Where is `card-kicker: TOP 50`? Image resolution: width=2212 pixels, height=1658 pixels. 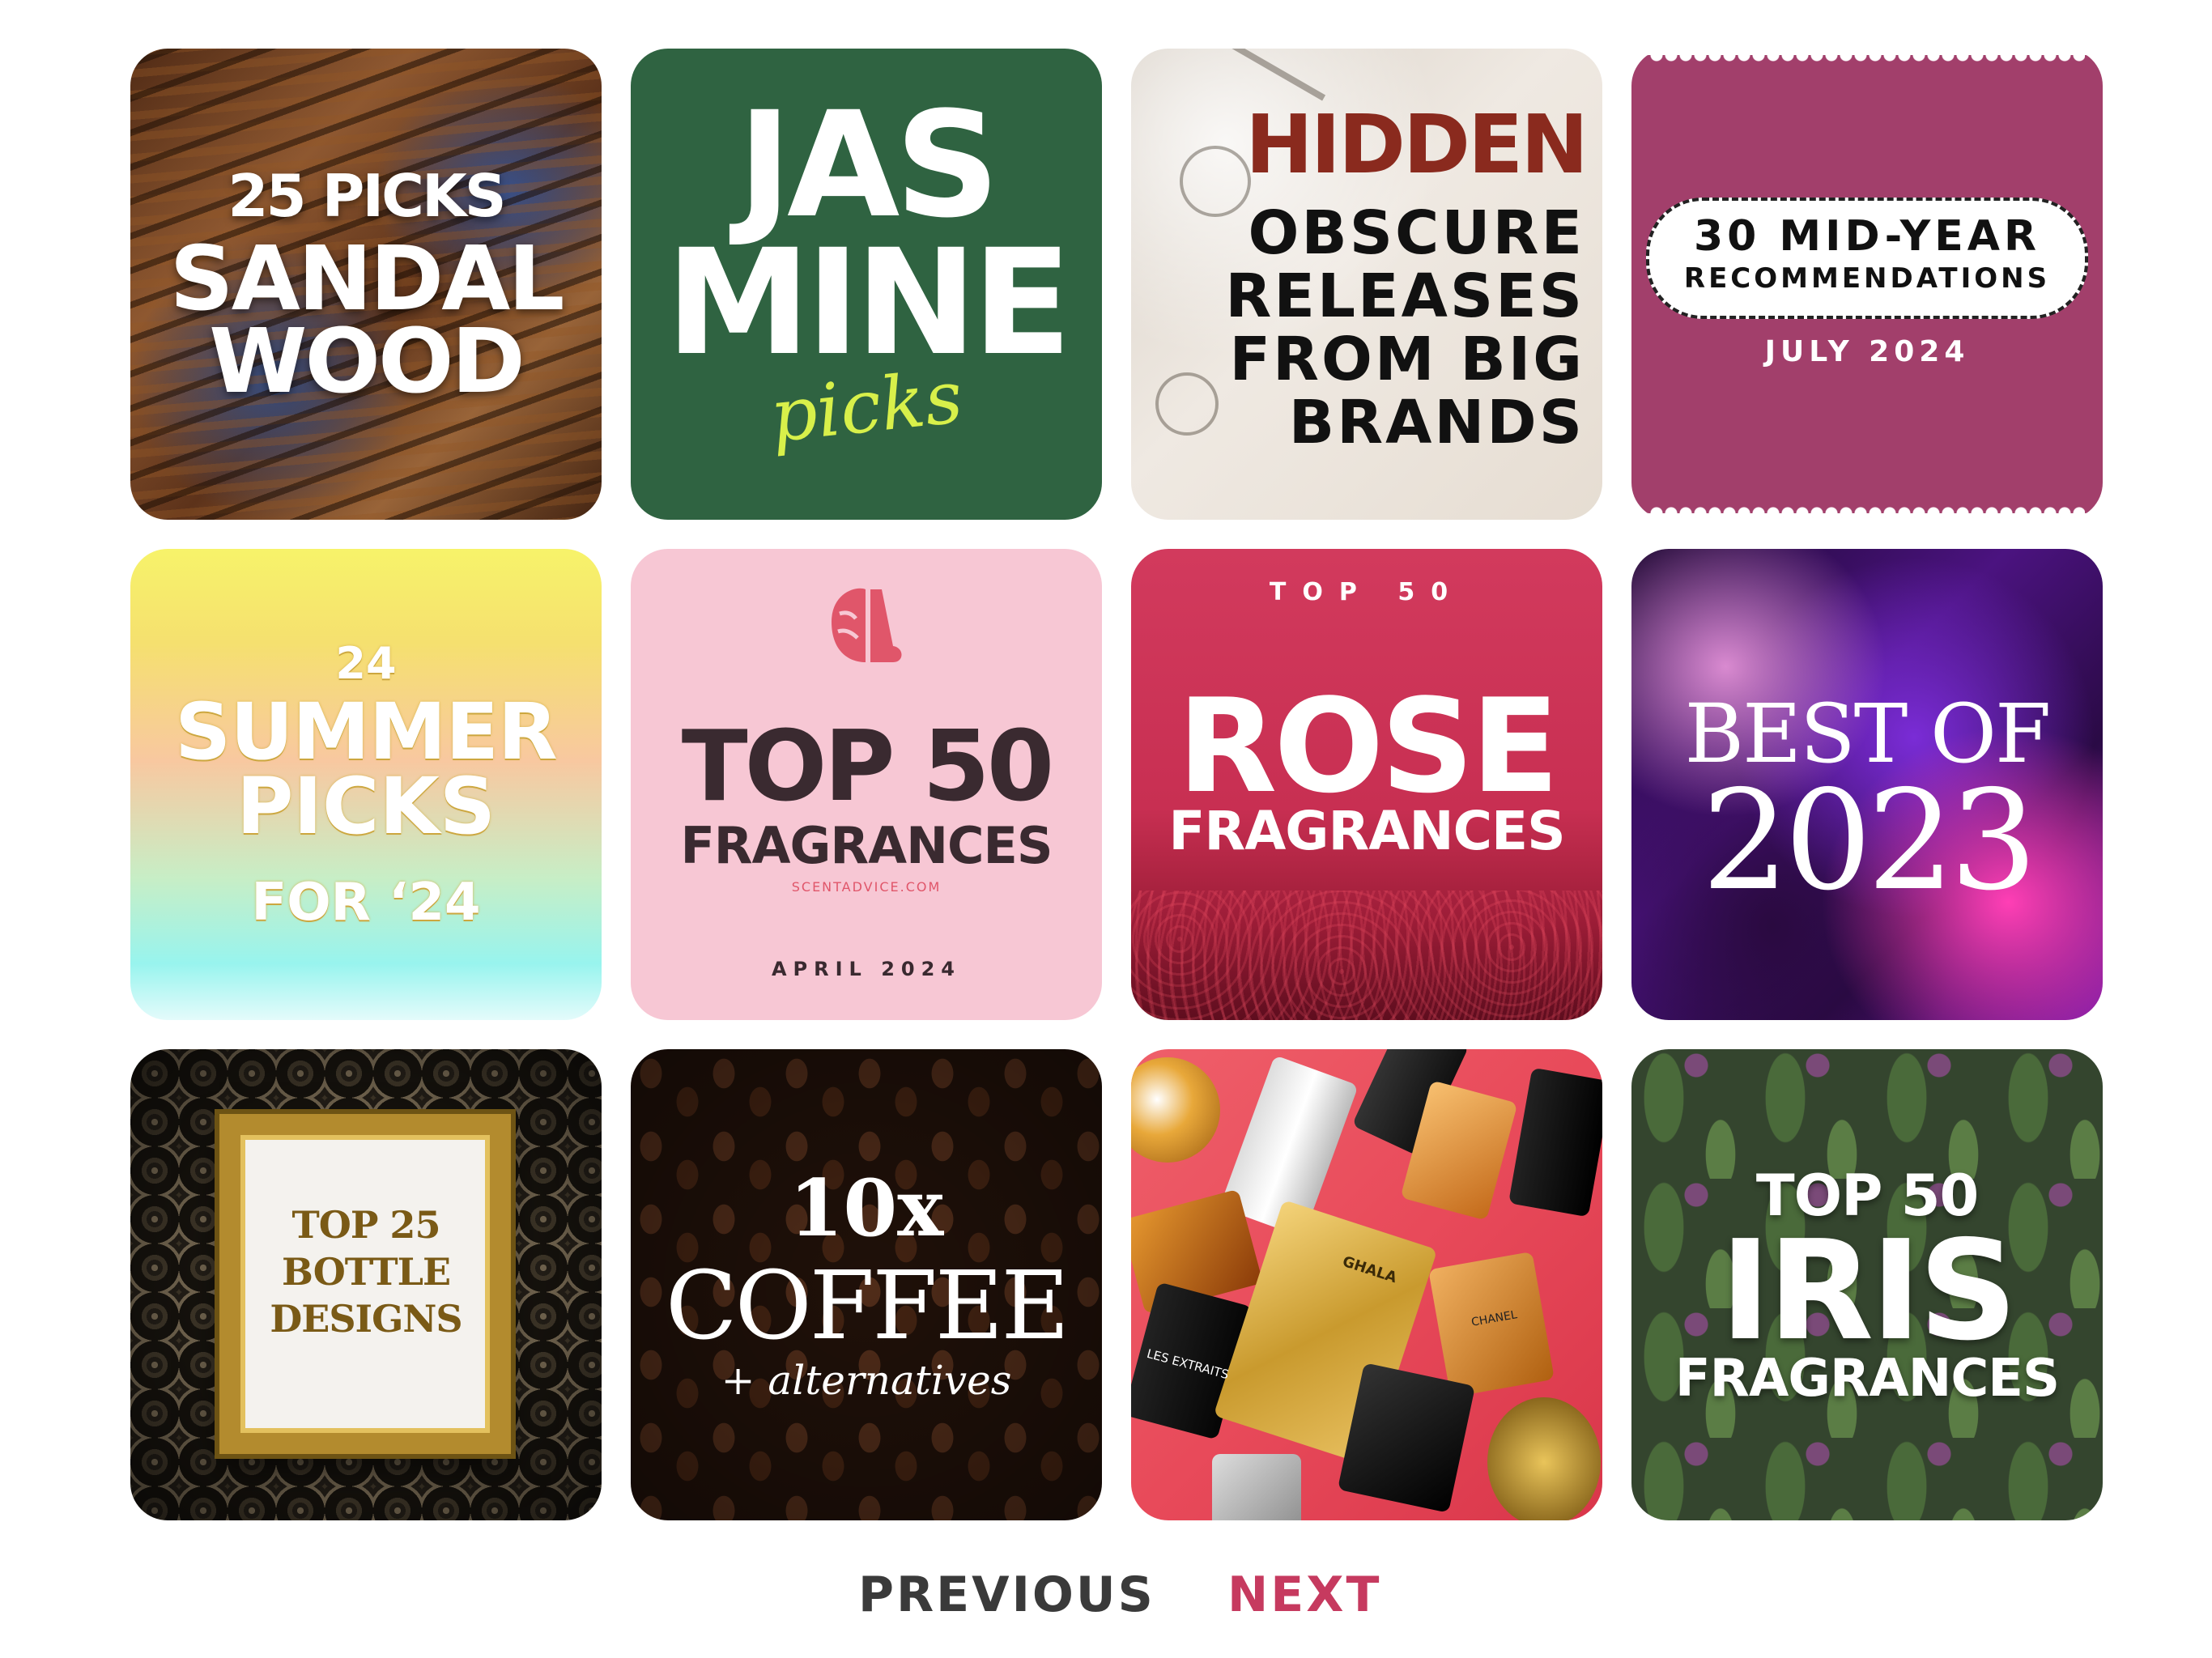 card-kicker: TOP 50 is located at coordinates (1367, 592).